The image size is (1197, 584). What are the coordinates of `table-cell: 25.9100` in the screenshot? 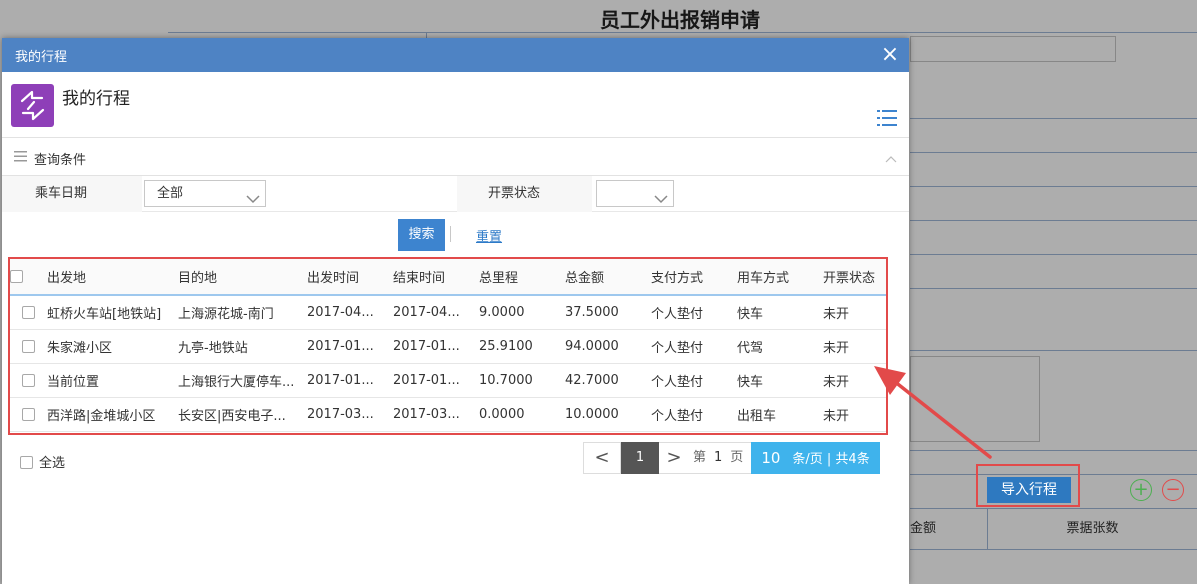 It's located at (522, 346).